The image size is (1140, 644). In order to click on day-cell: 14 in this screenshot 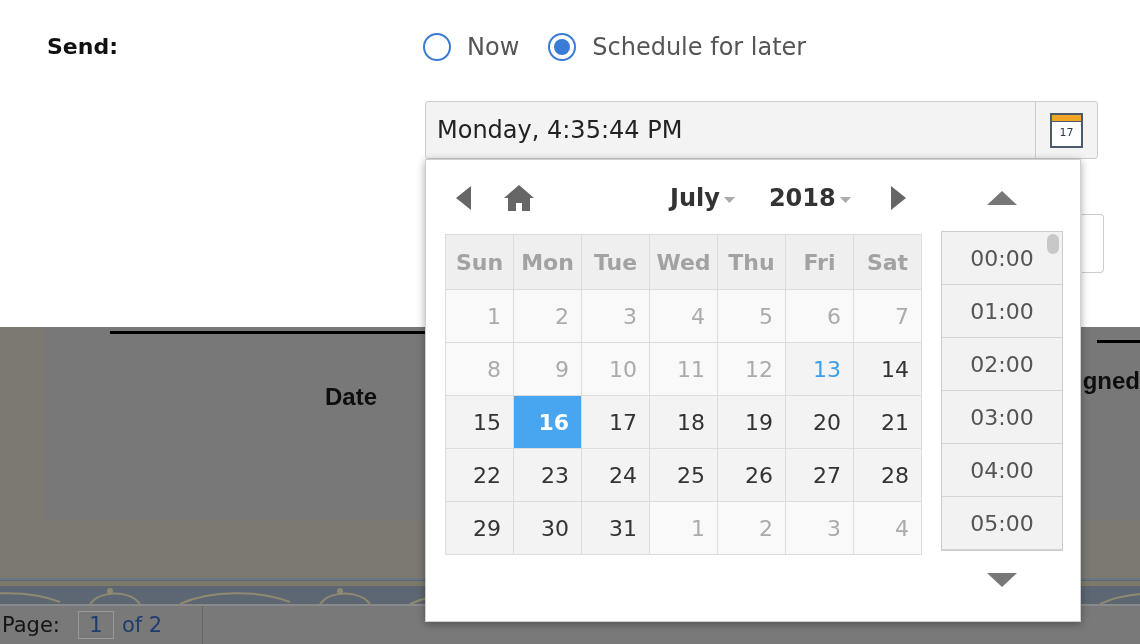, I will do `click(887, 369)`.